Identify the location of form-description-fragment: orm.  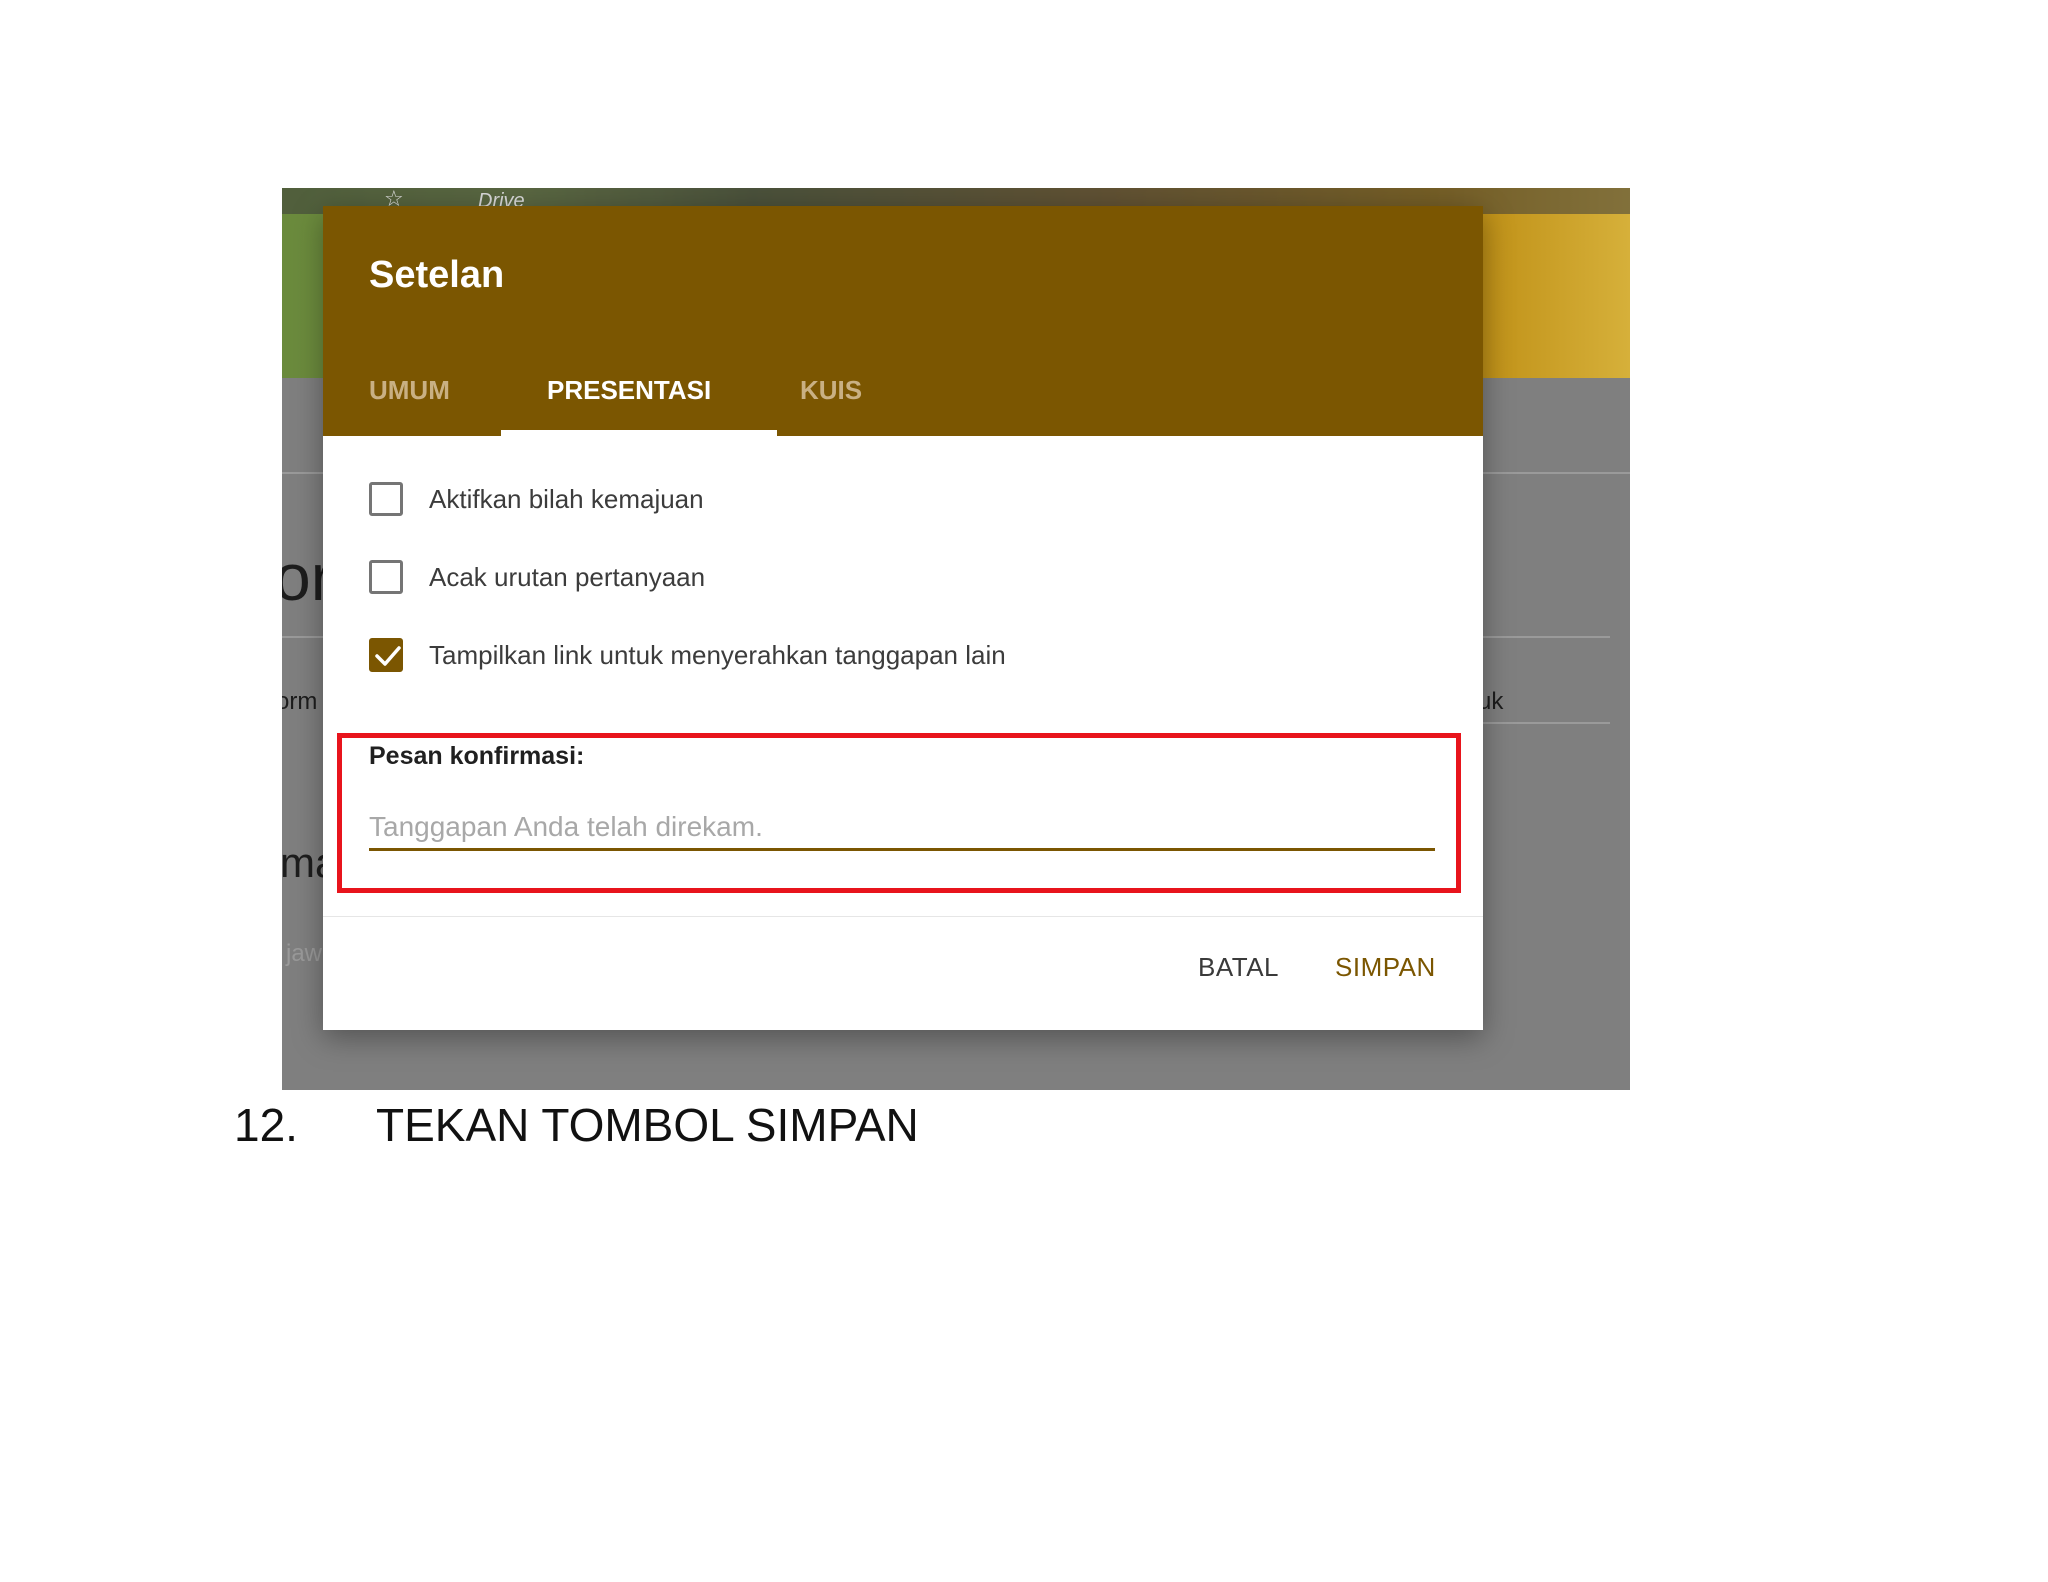
(300, 701).